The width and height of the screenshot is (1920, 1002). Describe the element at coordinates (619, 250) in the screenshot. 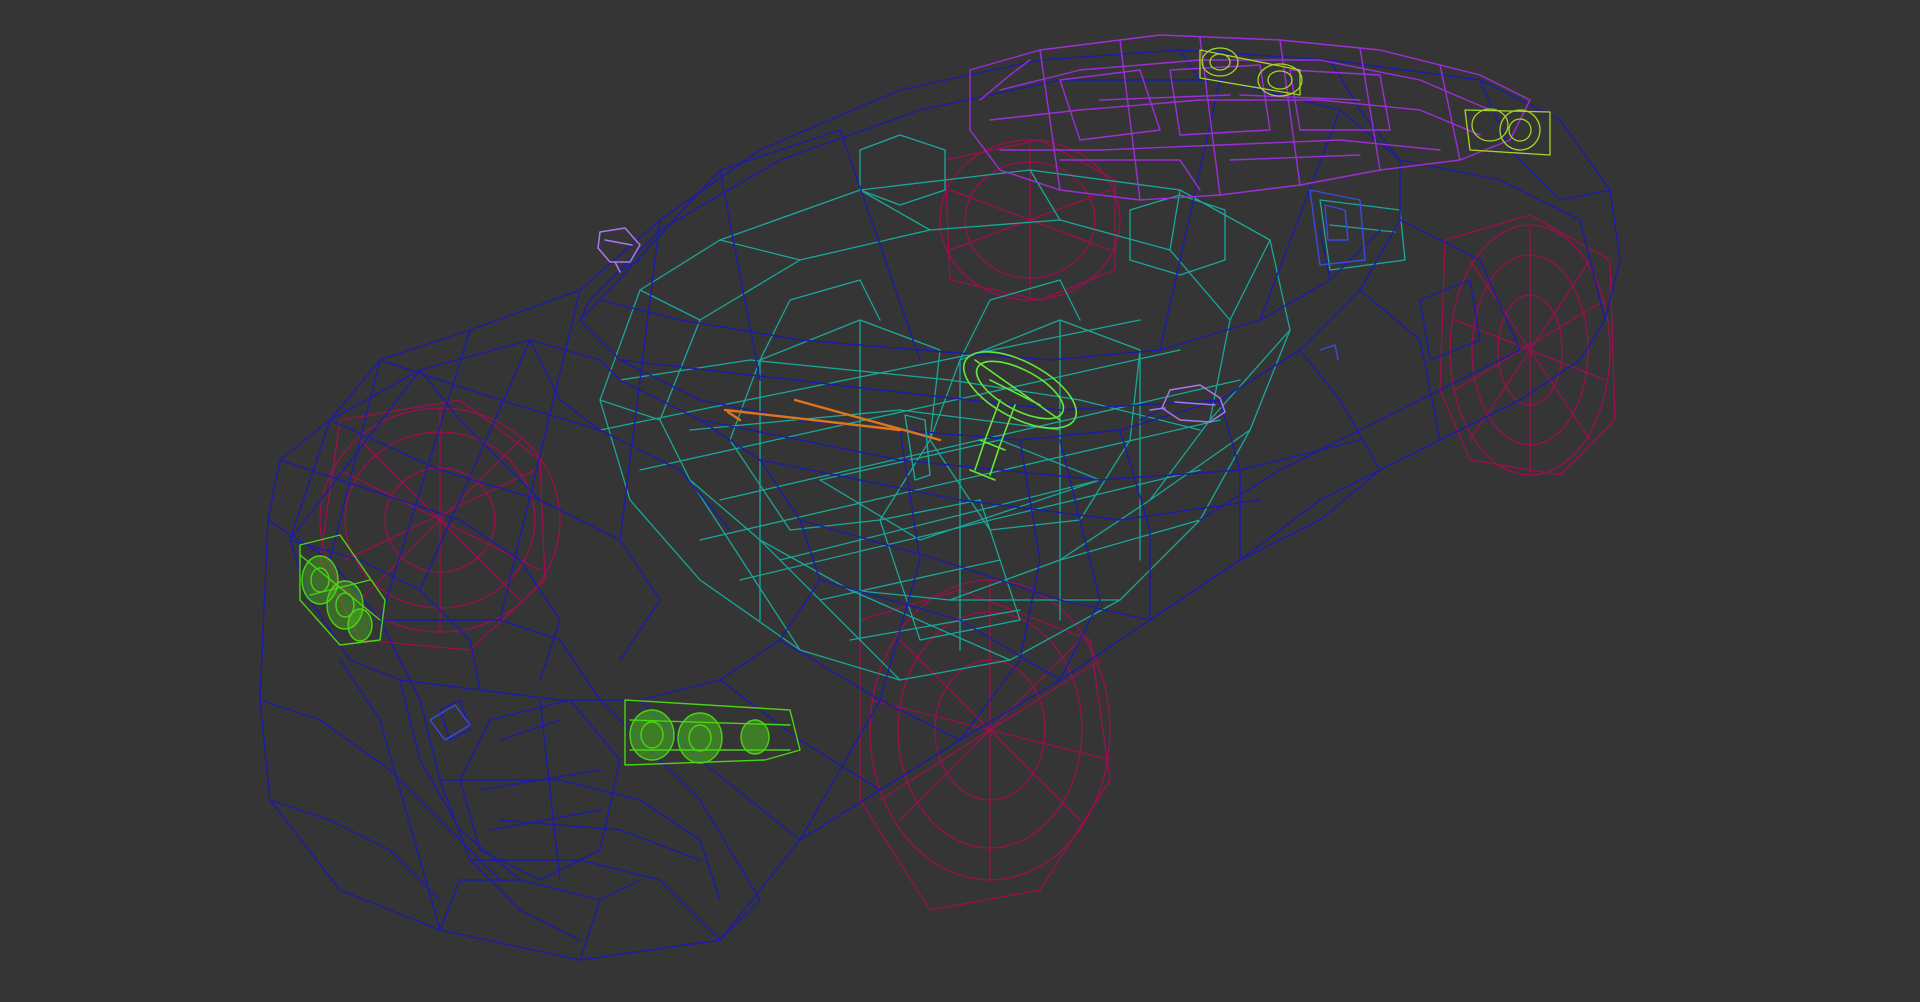

I see `side-mirror-left` at that location.